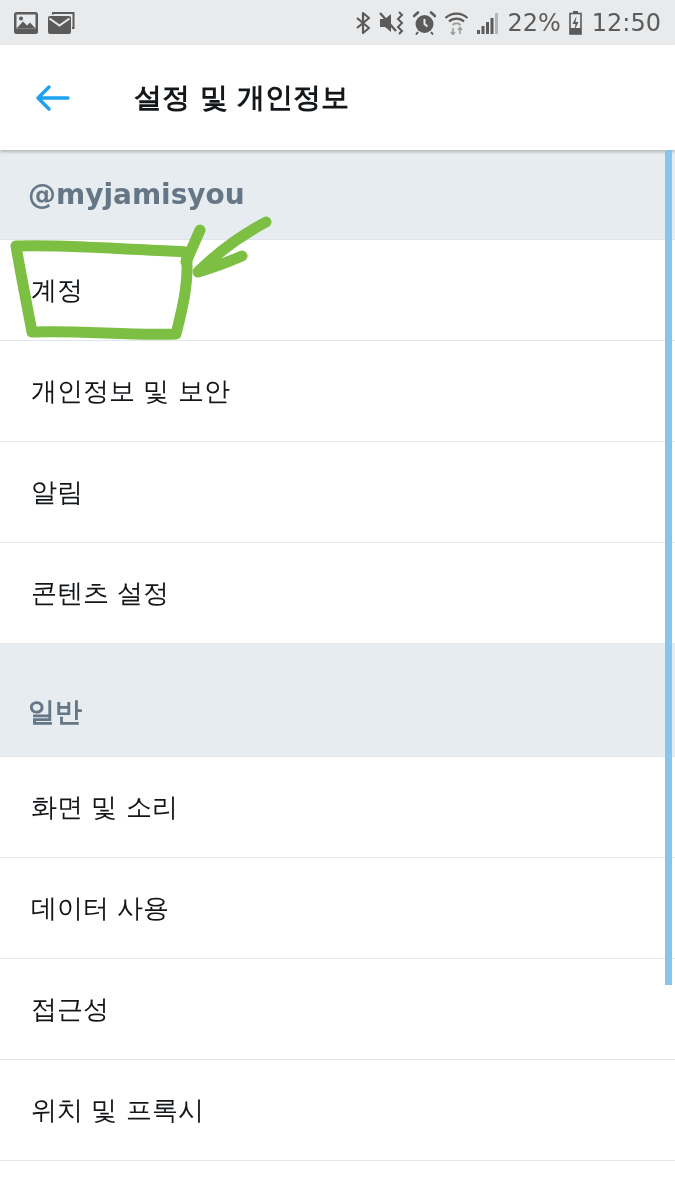 The image size is (675, 1200). I want to click on clock-time: 12:50, so click(626, 22).